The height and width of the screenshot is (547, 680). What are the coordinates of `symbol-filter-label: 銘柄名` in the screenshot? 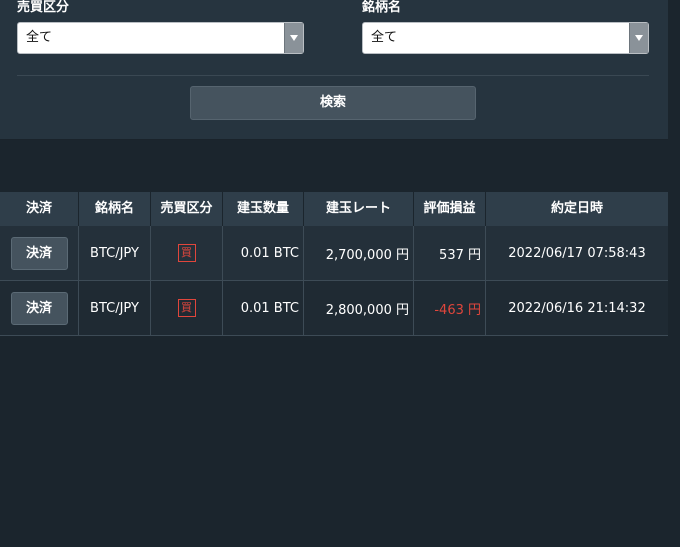 It's located at (382, 7).